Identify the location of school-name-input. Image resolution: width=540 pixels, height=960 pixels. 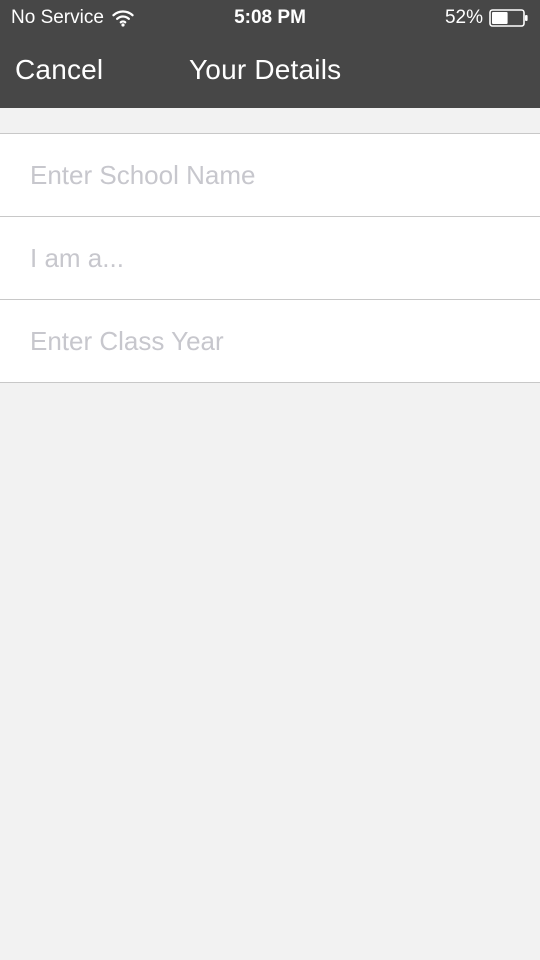
(275, 175).